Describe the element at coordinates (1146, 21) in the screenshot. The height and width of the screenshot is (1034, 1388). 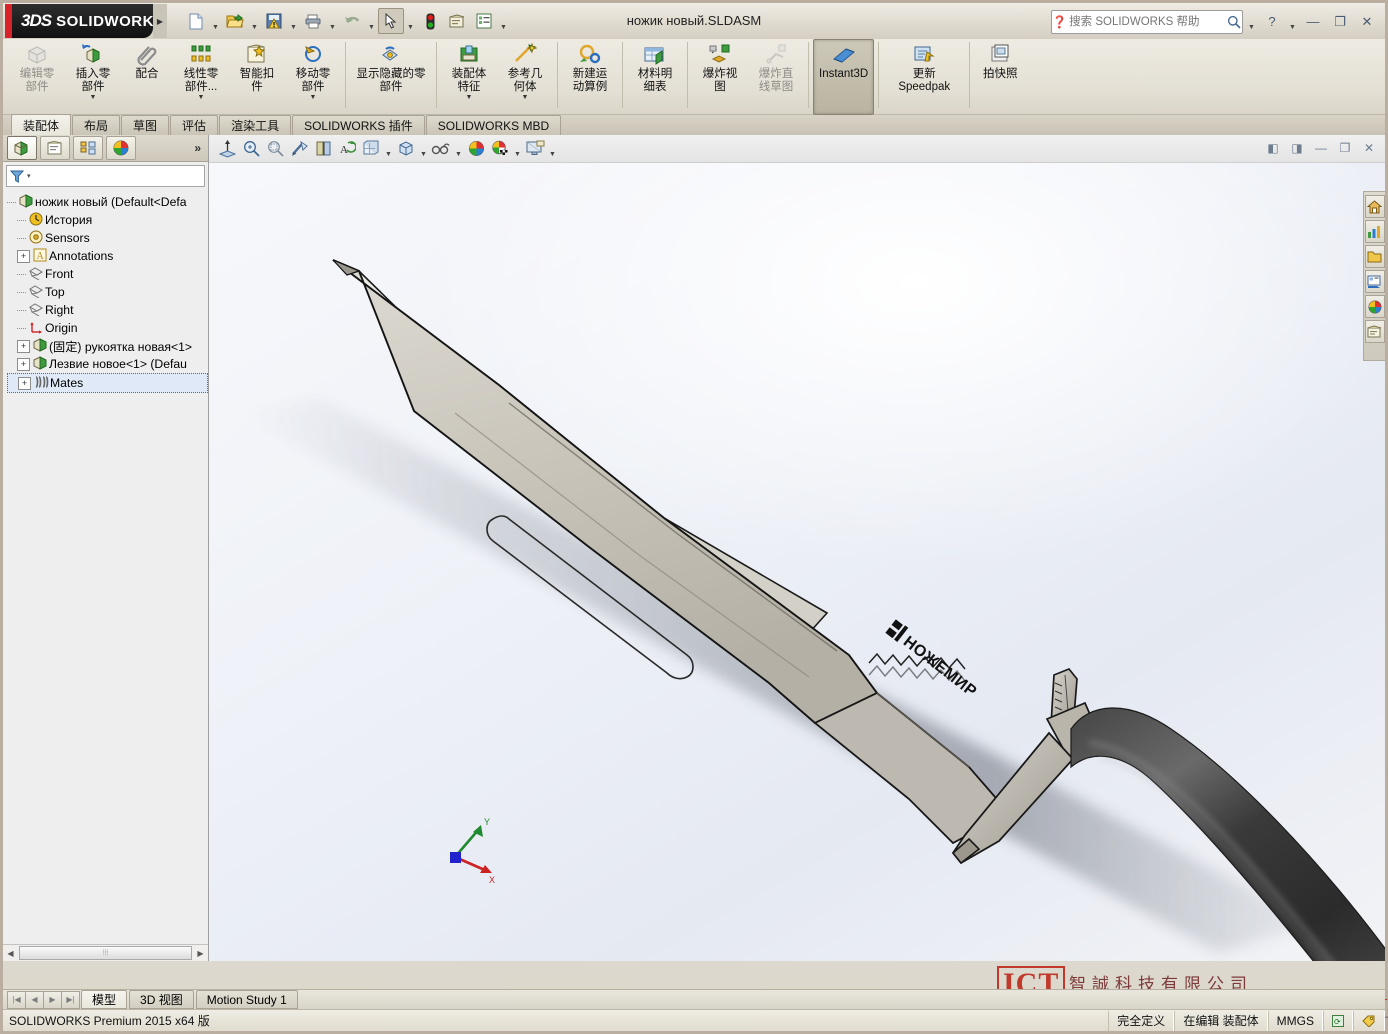
I see `help-search-input` at that location.